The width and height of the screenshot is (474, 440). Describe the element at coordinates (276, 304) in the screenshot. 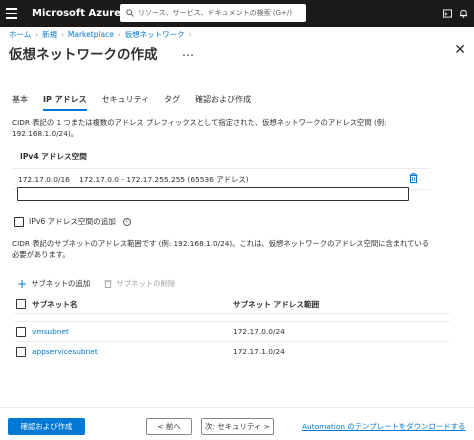

I see `column-header-subnet-range: サブネット アドレス範囲` at that location.